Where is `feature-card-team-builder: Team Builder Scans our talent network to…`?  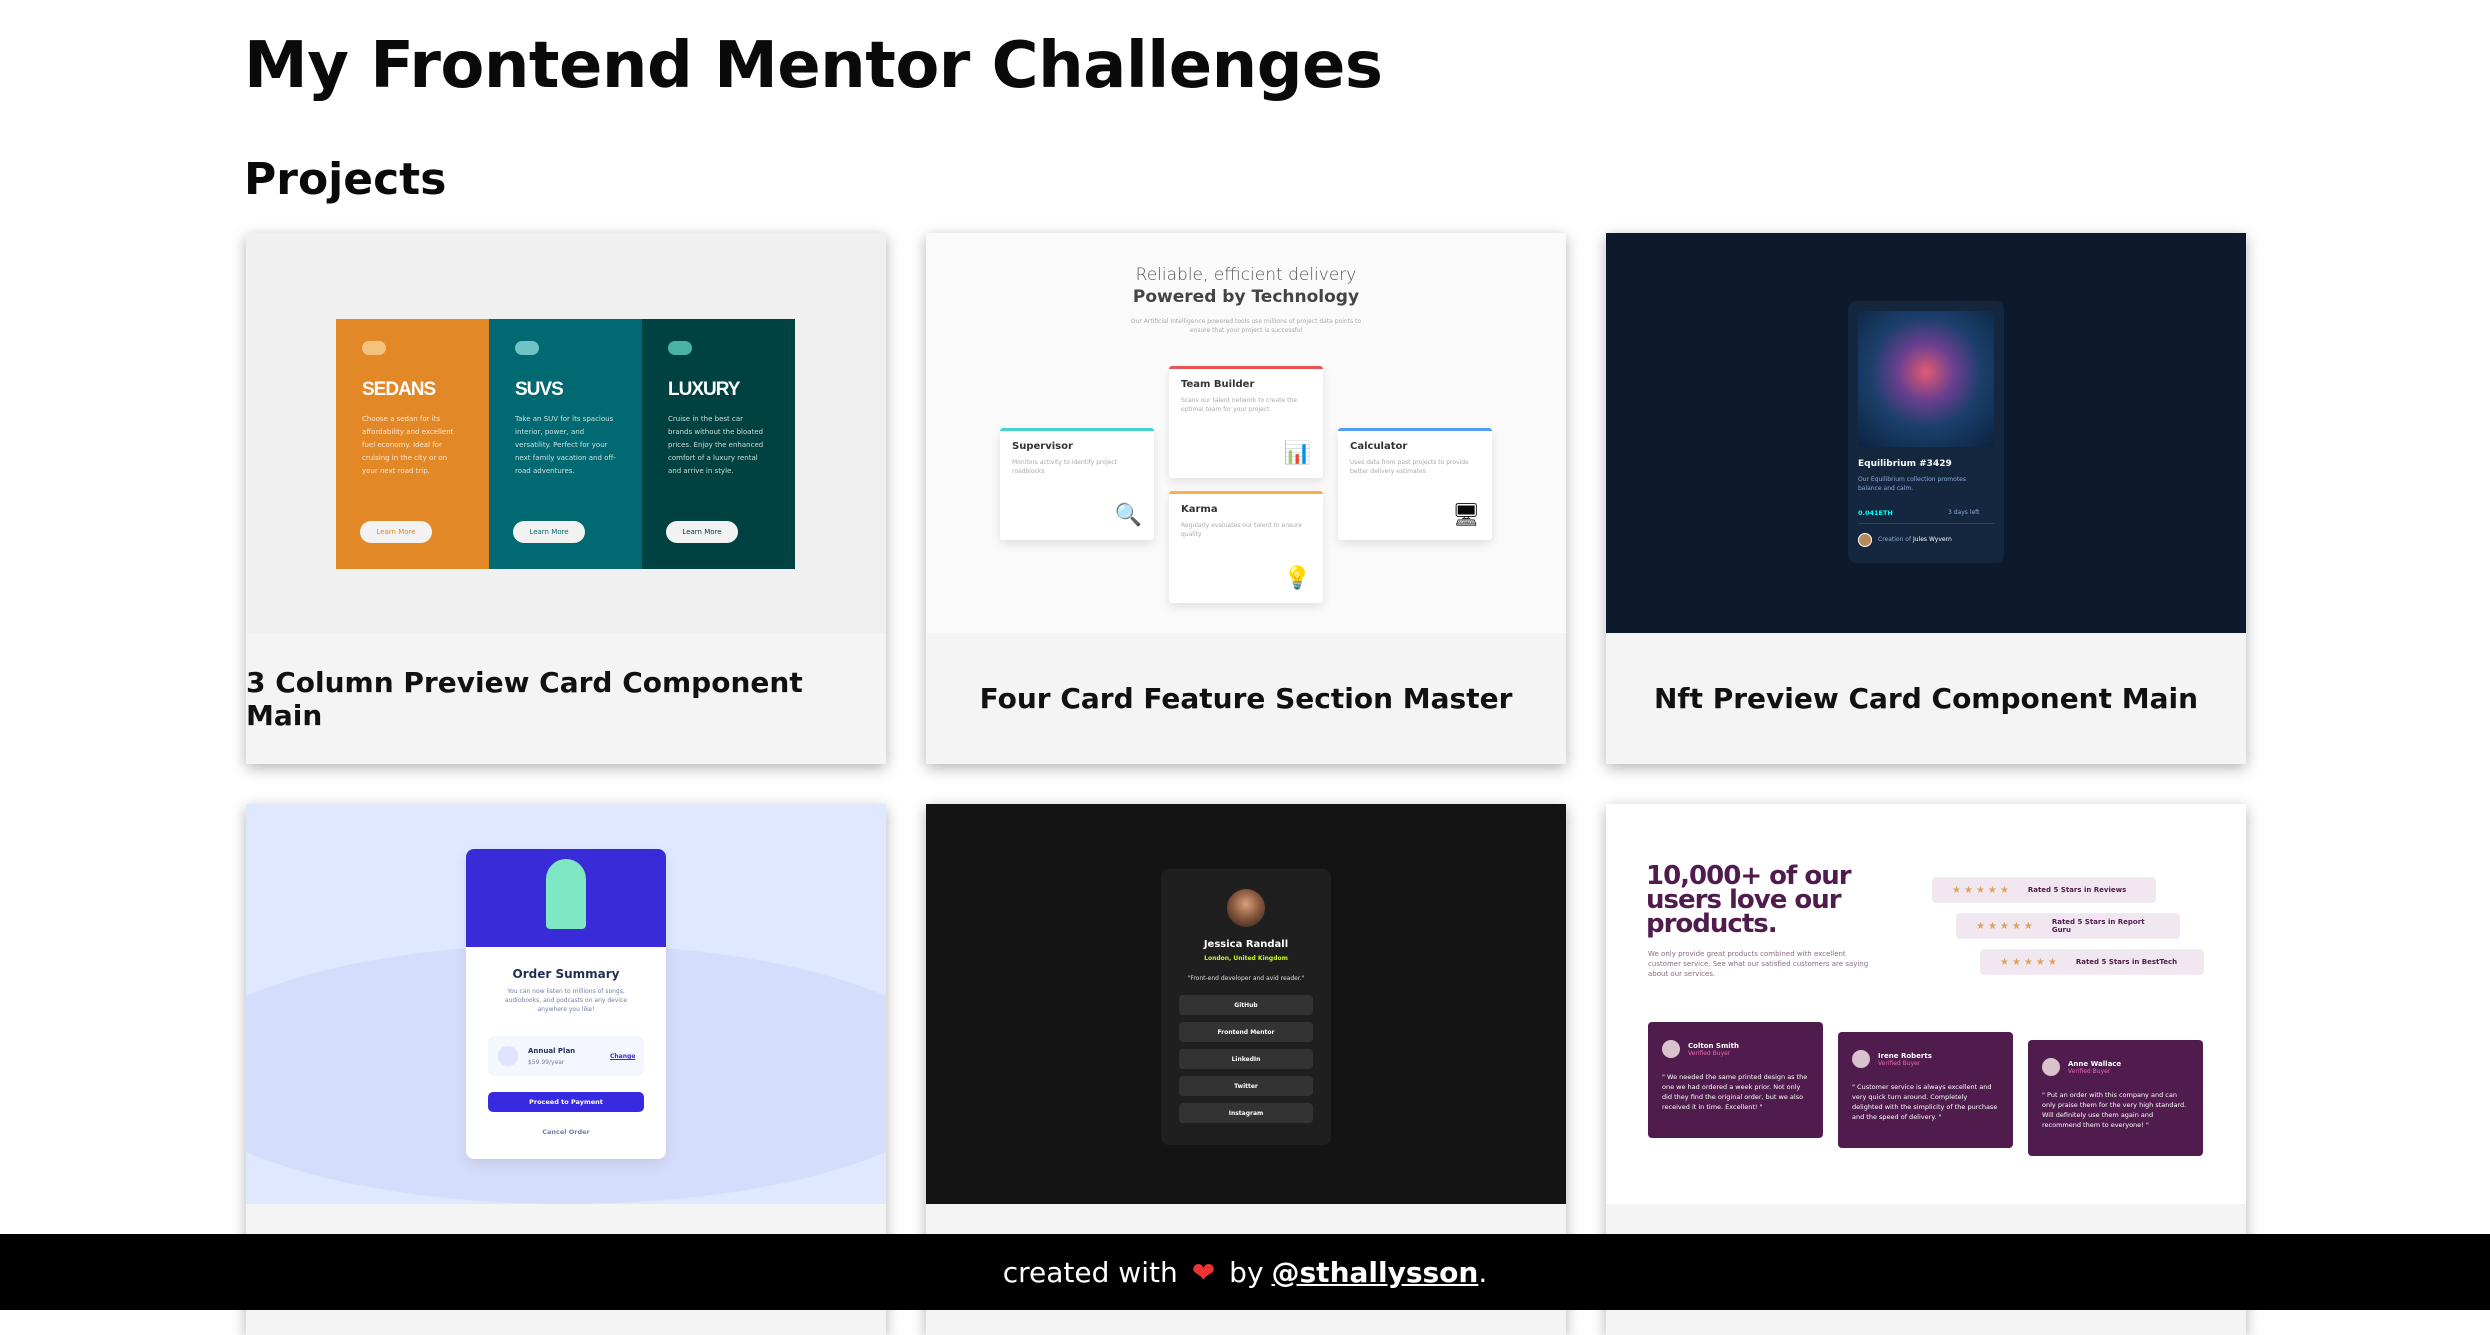 feature-card-team-builder: Team Builder Scans our talent network to… is located at coordinates (1246, 422).